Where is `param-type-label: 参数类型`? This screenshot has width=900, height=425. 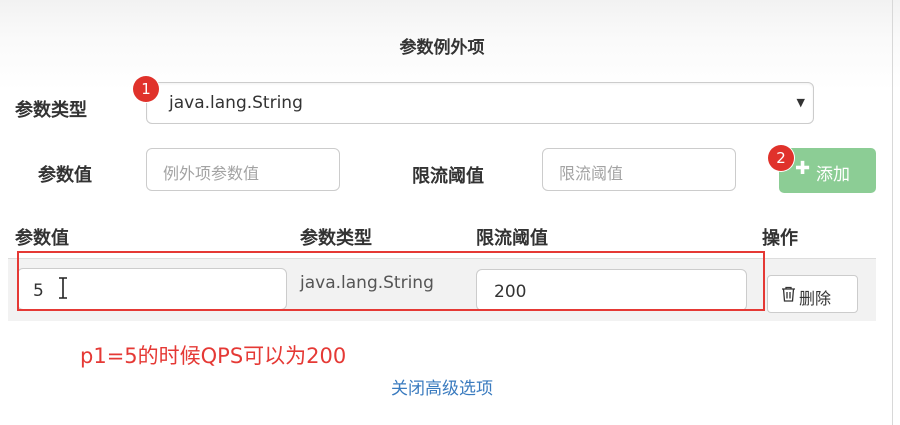
param-type-label: 参数类型 is located at coordinates (51, 110).